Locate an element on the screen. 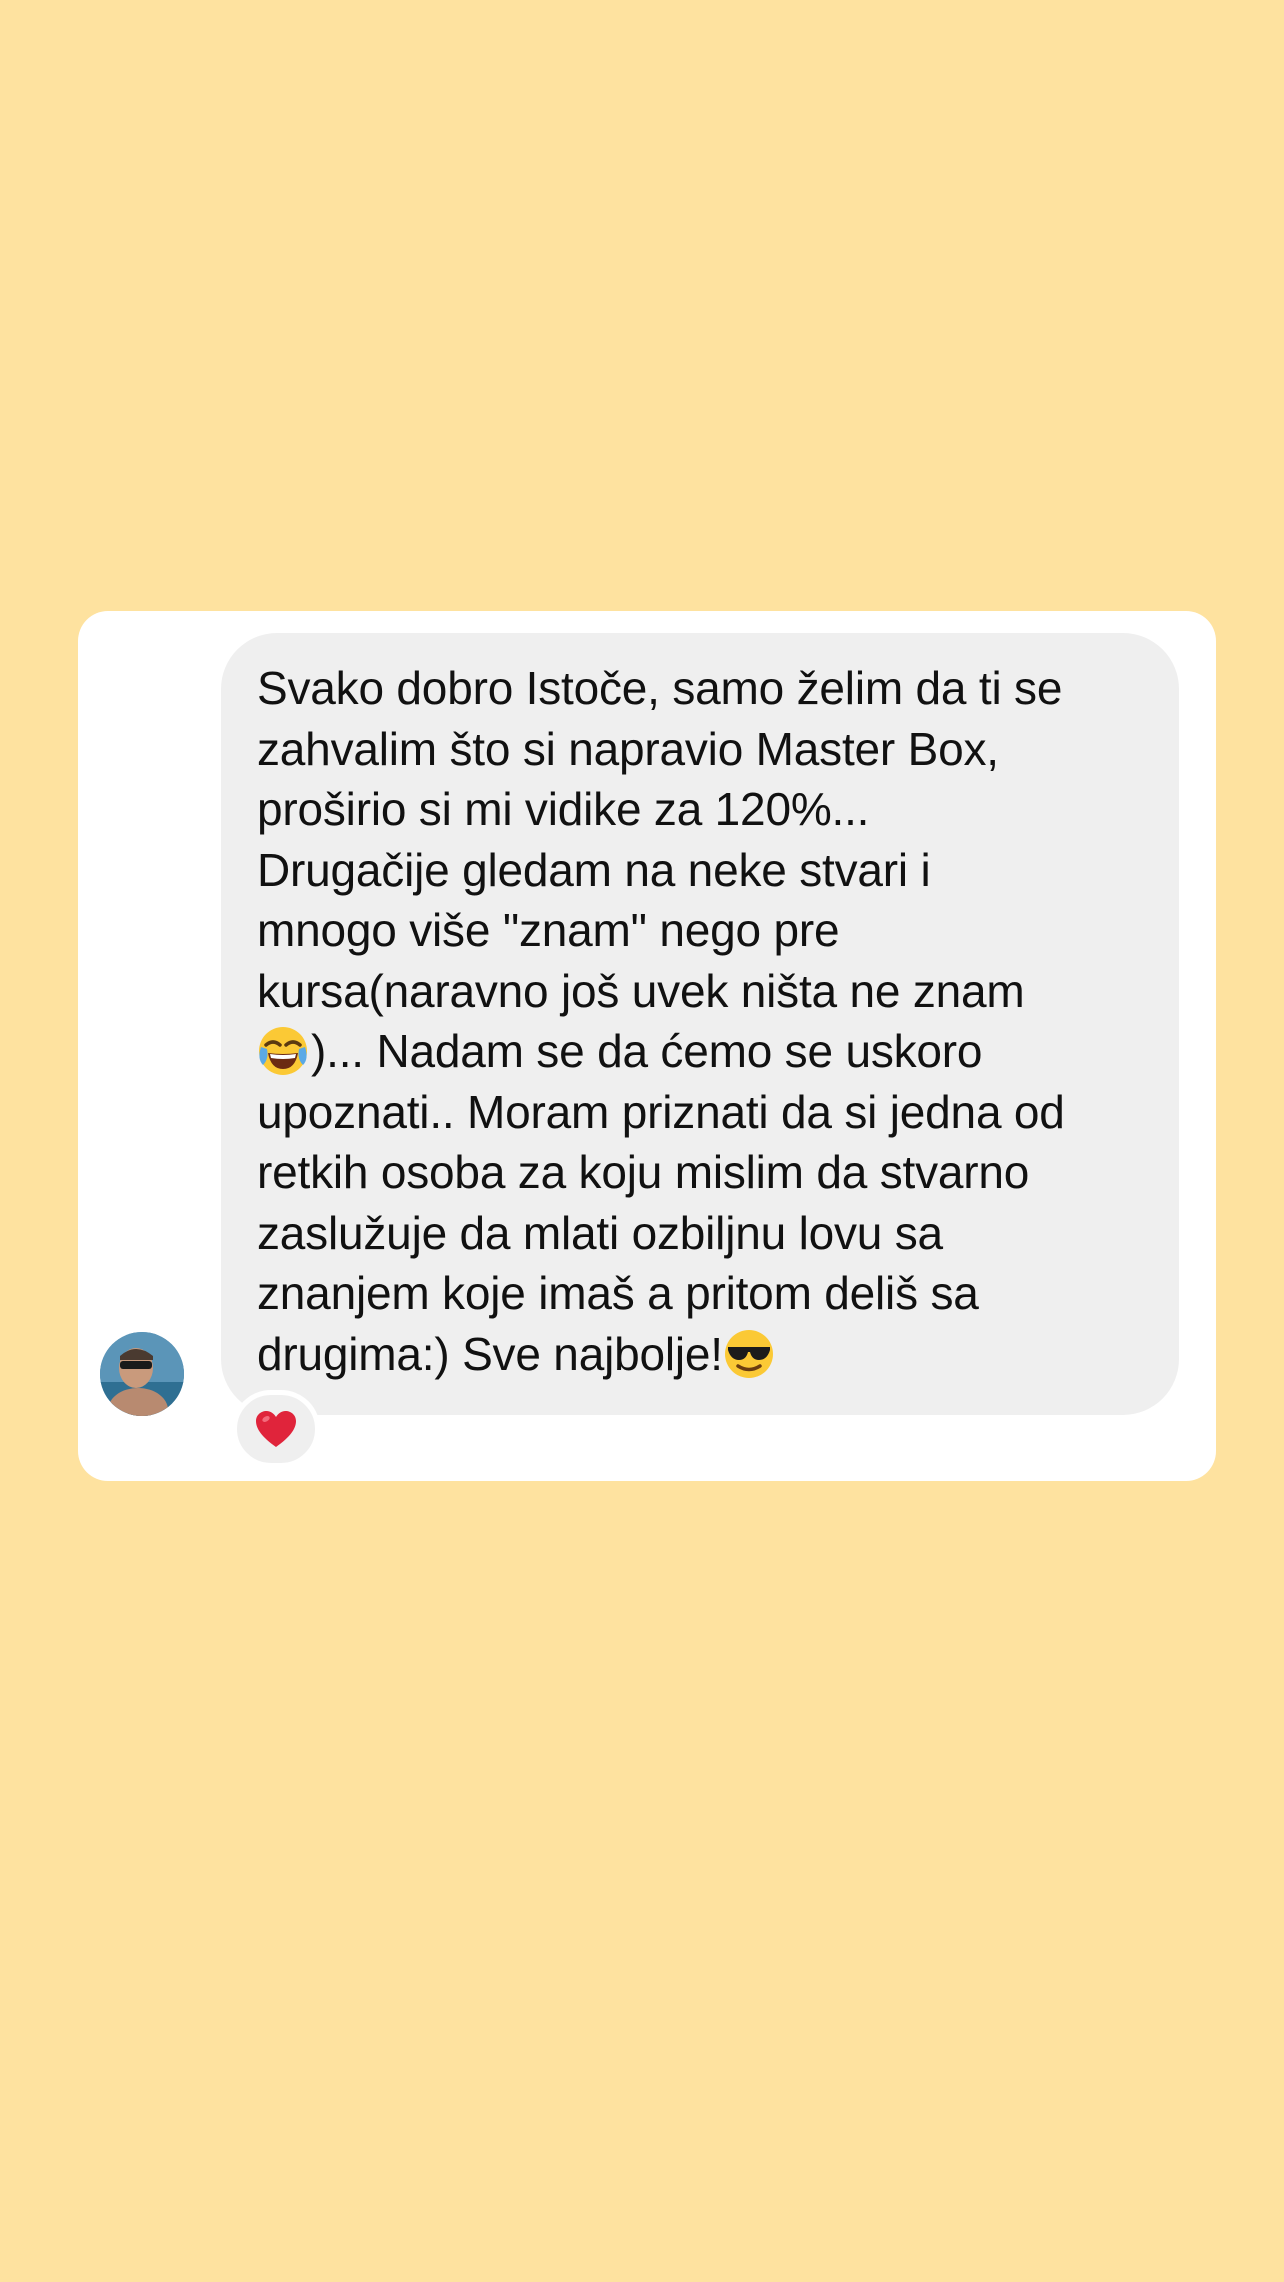 The image size is (1284, 2282). message-line: znanjem koje imaš a pritom deliš sa is located at coordinates (618, 1293).